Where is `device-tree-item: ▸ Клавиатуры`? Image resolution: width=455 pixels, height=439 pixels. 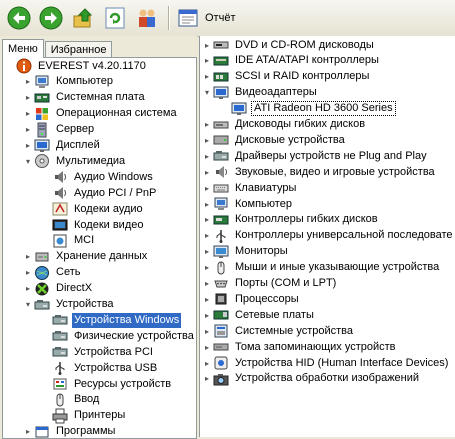 device-tree-item: ▸ Клавиатуры is located at coordinates (250, 188).